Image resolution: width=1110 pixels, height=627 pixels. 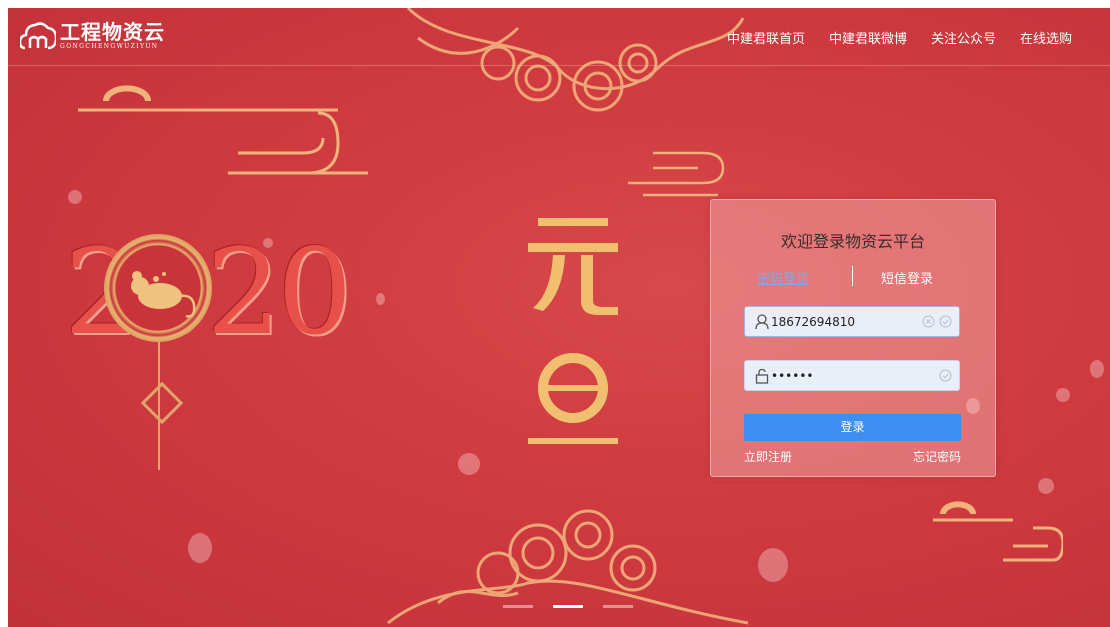 I want to click on username-field, so click(x=852, y=321).